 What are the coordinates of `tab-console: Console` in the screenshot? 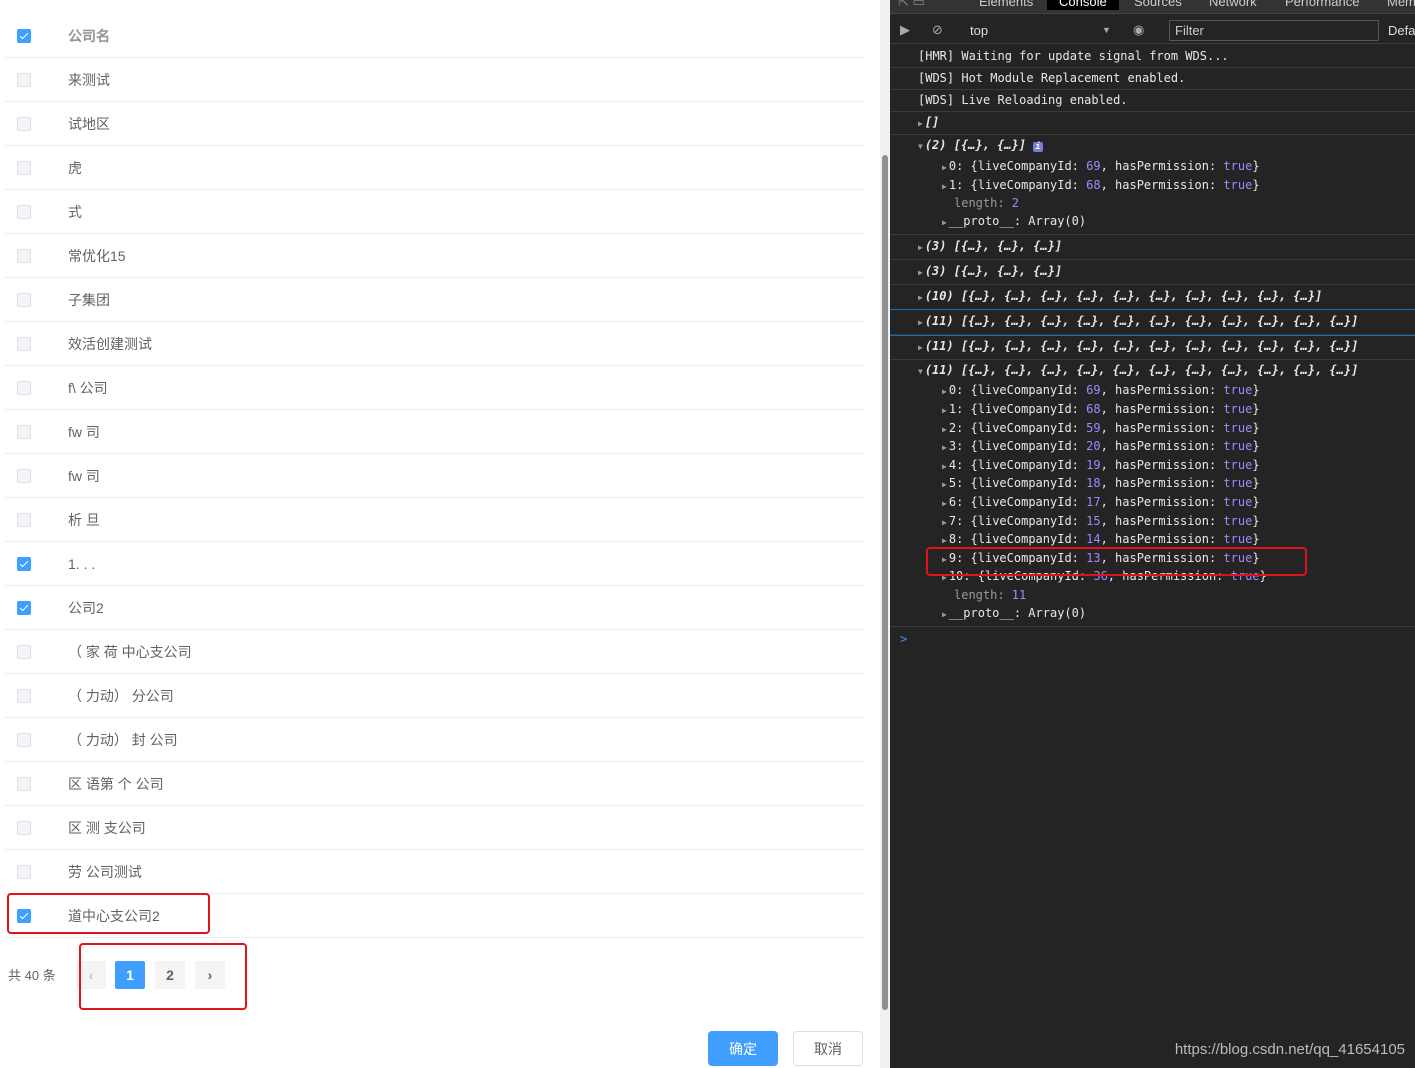 It's located at (1083, 5).